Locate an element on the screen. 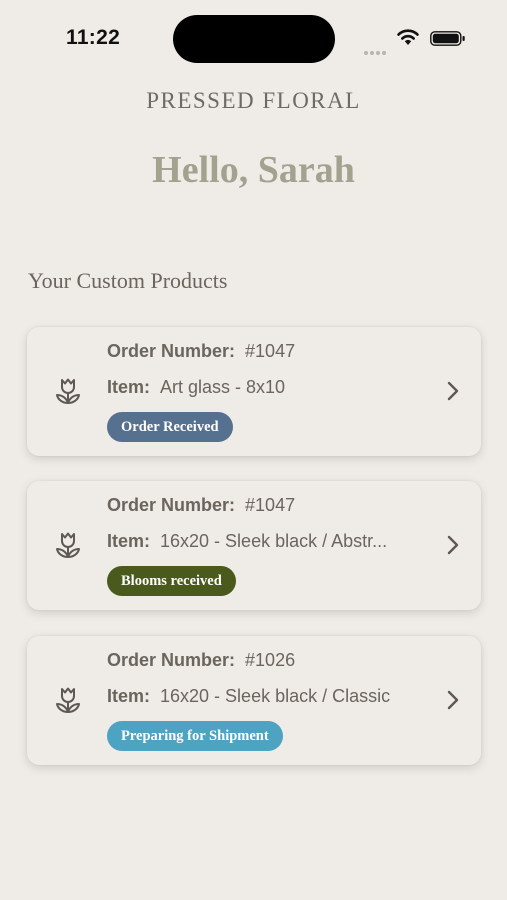  section-title: Your Custom Products is located at coordinates (128, 280).